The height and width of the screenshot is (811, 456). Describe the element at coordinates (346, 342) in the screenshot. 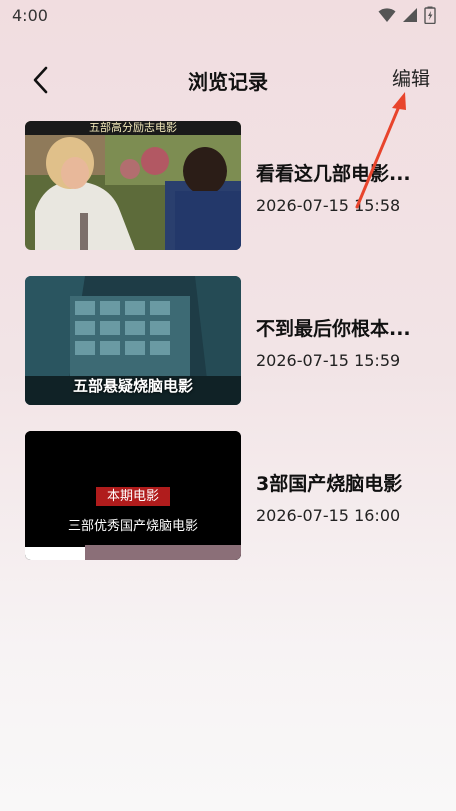

I see `history-item-info: 不到最后你根本... 2026-07-15 15:59` at that location.